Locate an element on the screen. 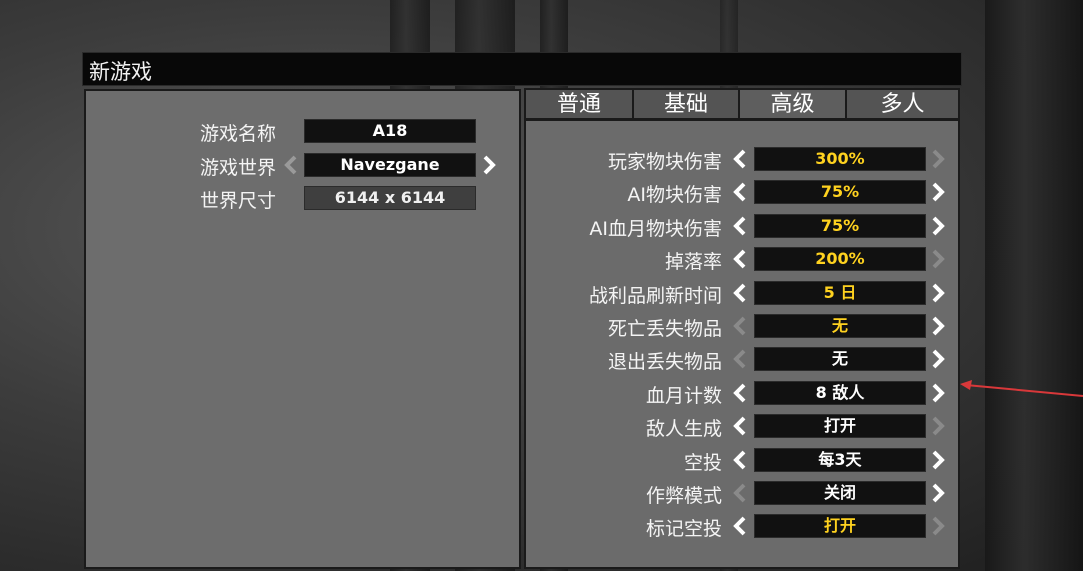 Image resolution: width=1083 pixels, height=571 pixels. setting-label: 战利品刷新时间 is located at coordinates (655, 296).